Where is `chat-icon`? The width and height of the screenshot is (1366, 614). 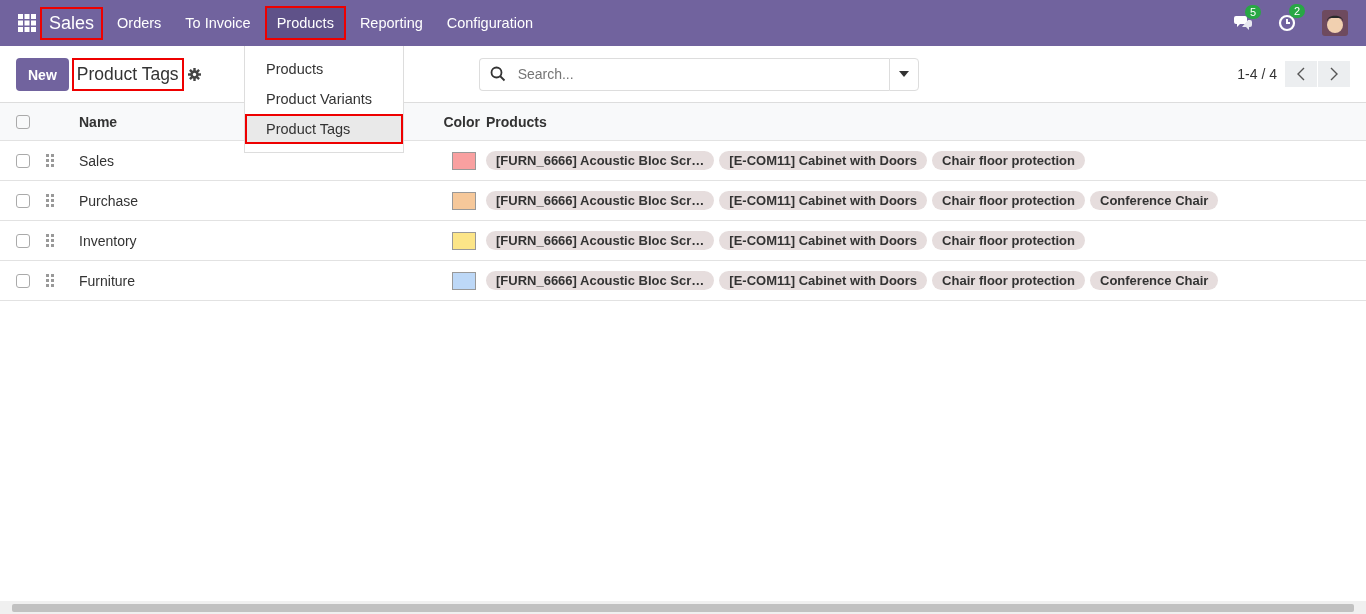 chat-icon is located at coordinates (1243, 23).